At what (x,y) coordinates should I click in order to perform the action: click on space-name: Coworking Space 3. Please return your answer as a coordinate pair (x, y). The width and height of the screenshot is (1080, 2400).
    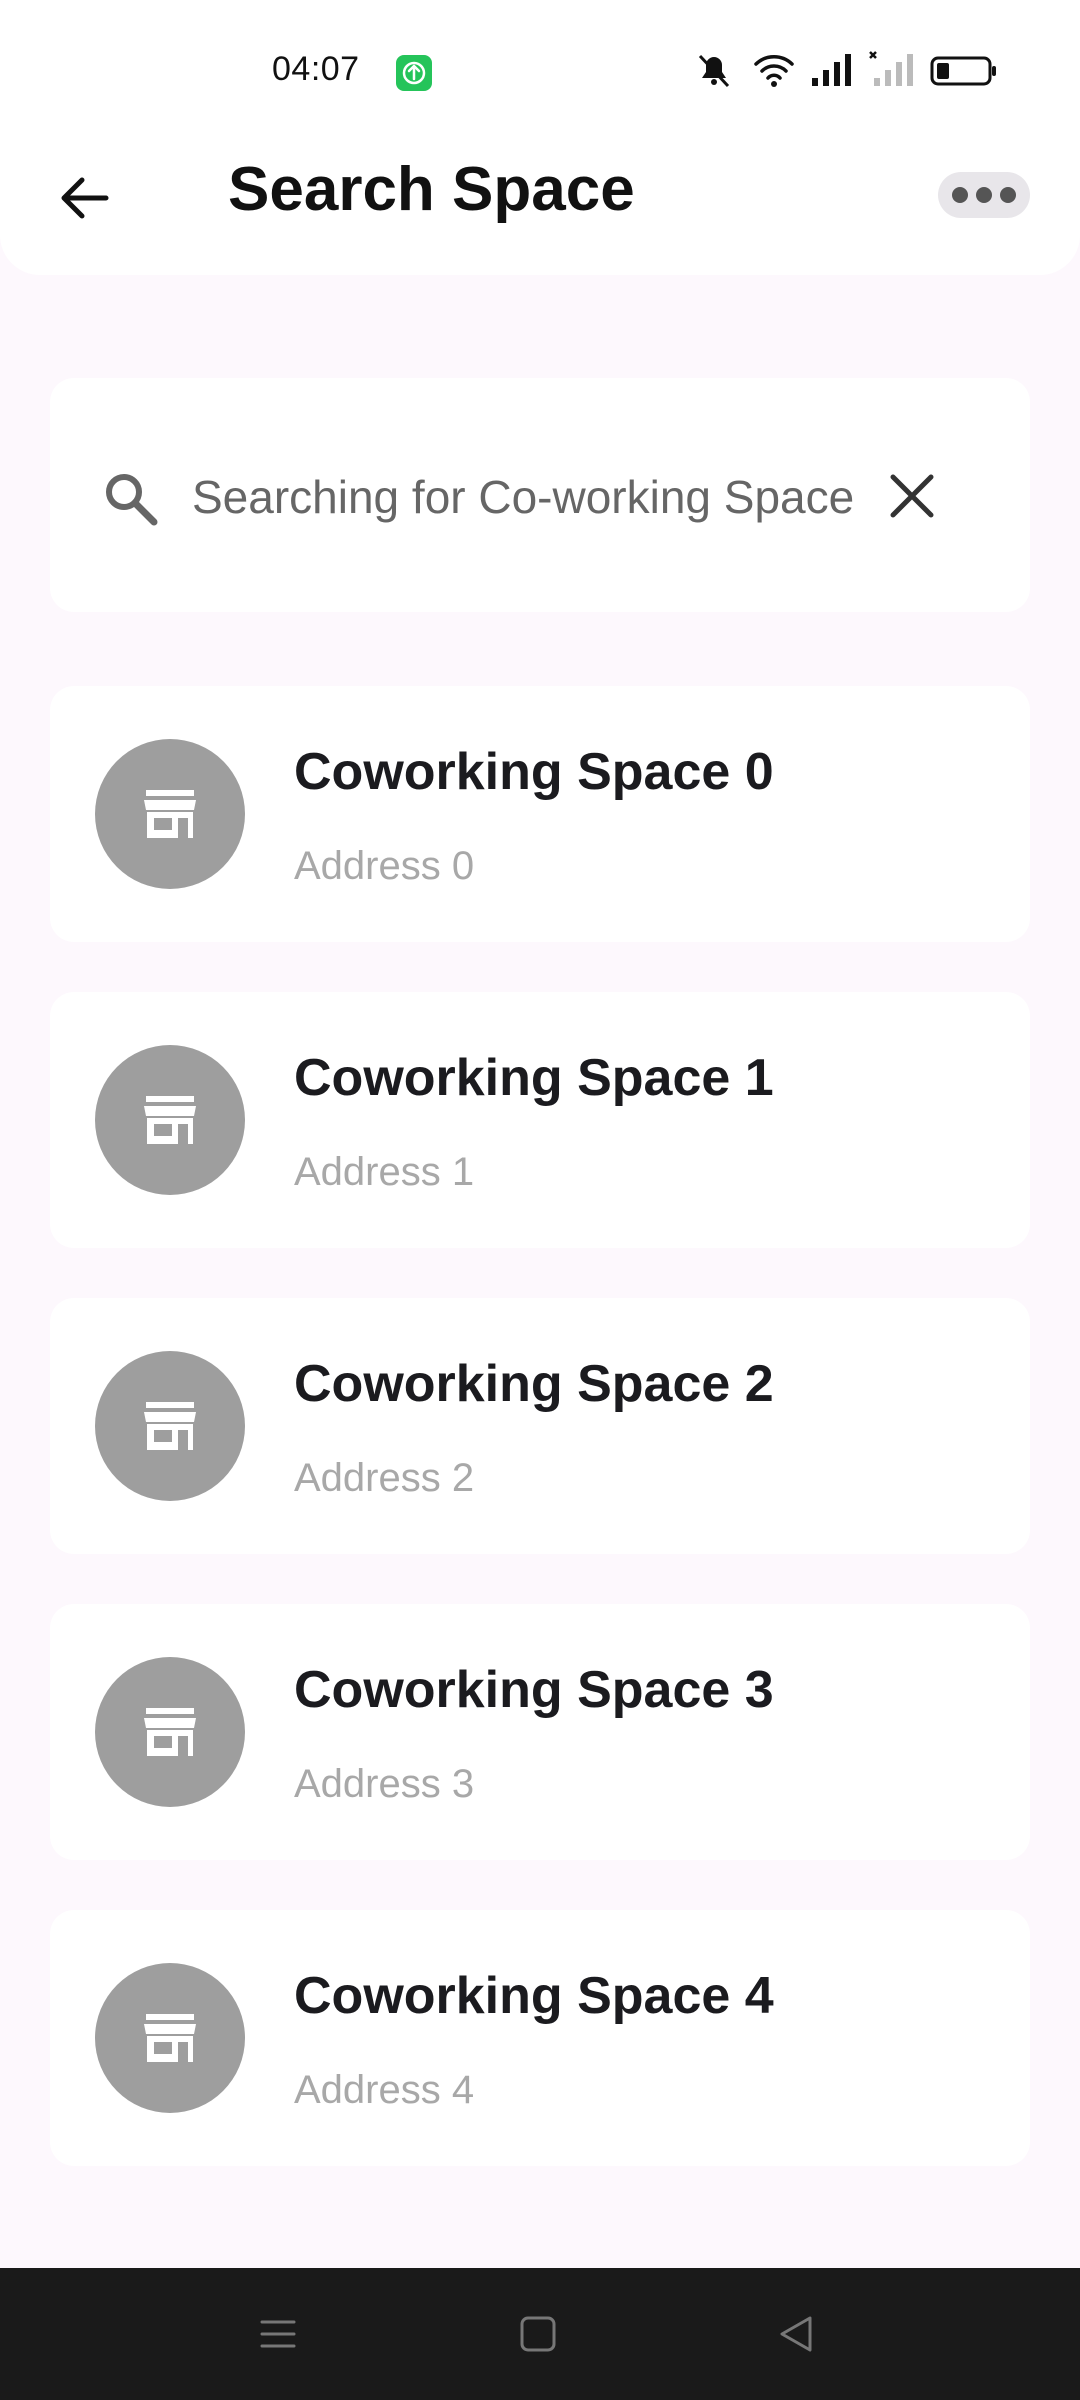
    Looking at the image, I should click on (534, 1690).